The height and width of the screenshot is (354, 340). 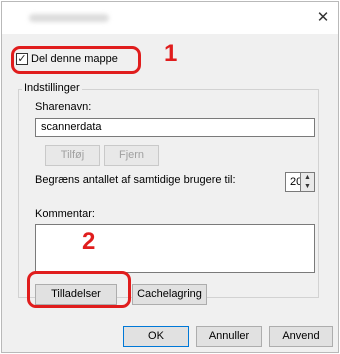 What do you see at coordinates (65, 214) in the screenshot?
I see `comment-label: Kommentar:` at bounding box center [65, 214].